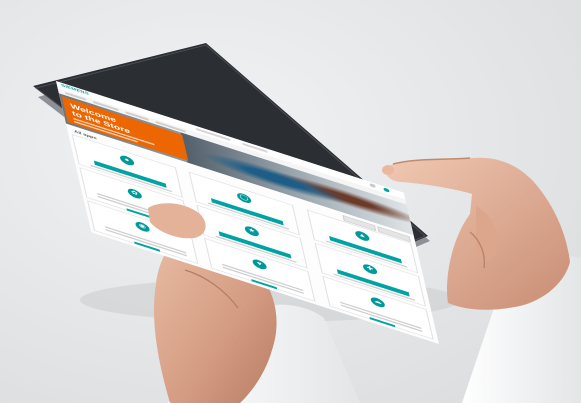 This screenshot has height=403, width=581. What do you see at coordinates (388, 170) in the screenshot?
I see `right-fingertip` at bounding box center [388, 170].